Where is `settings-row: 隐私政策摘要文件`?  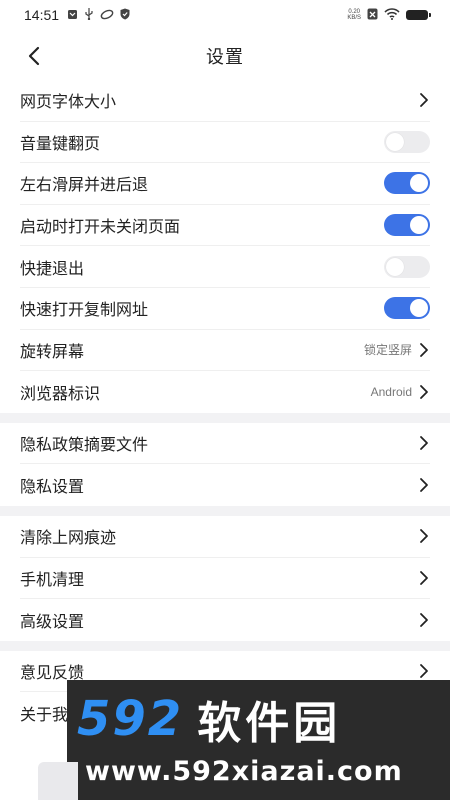
settings-row: 隐私政策摘要文件 is located at coordinates (225, 444).